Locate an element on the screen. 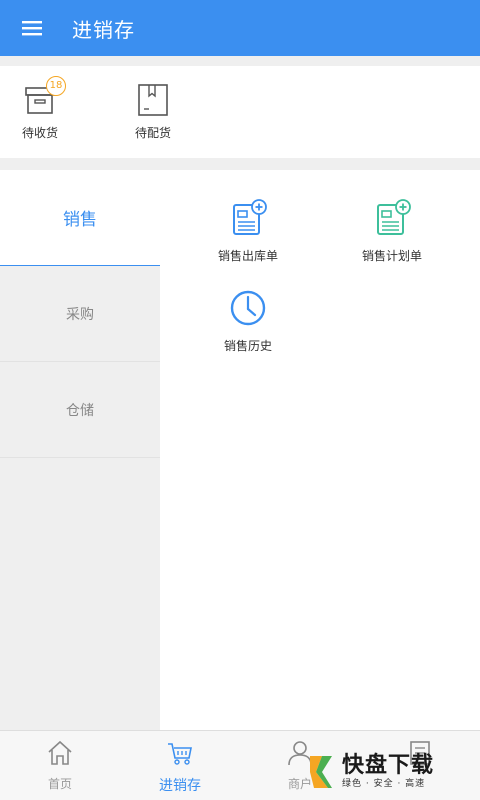  quick-action-label: 待收货 is located at coordinates (39, 133).